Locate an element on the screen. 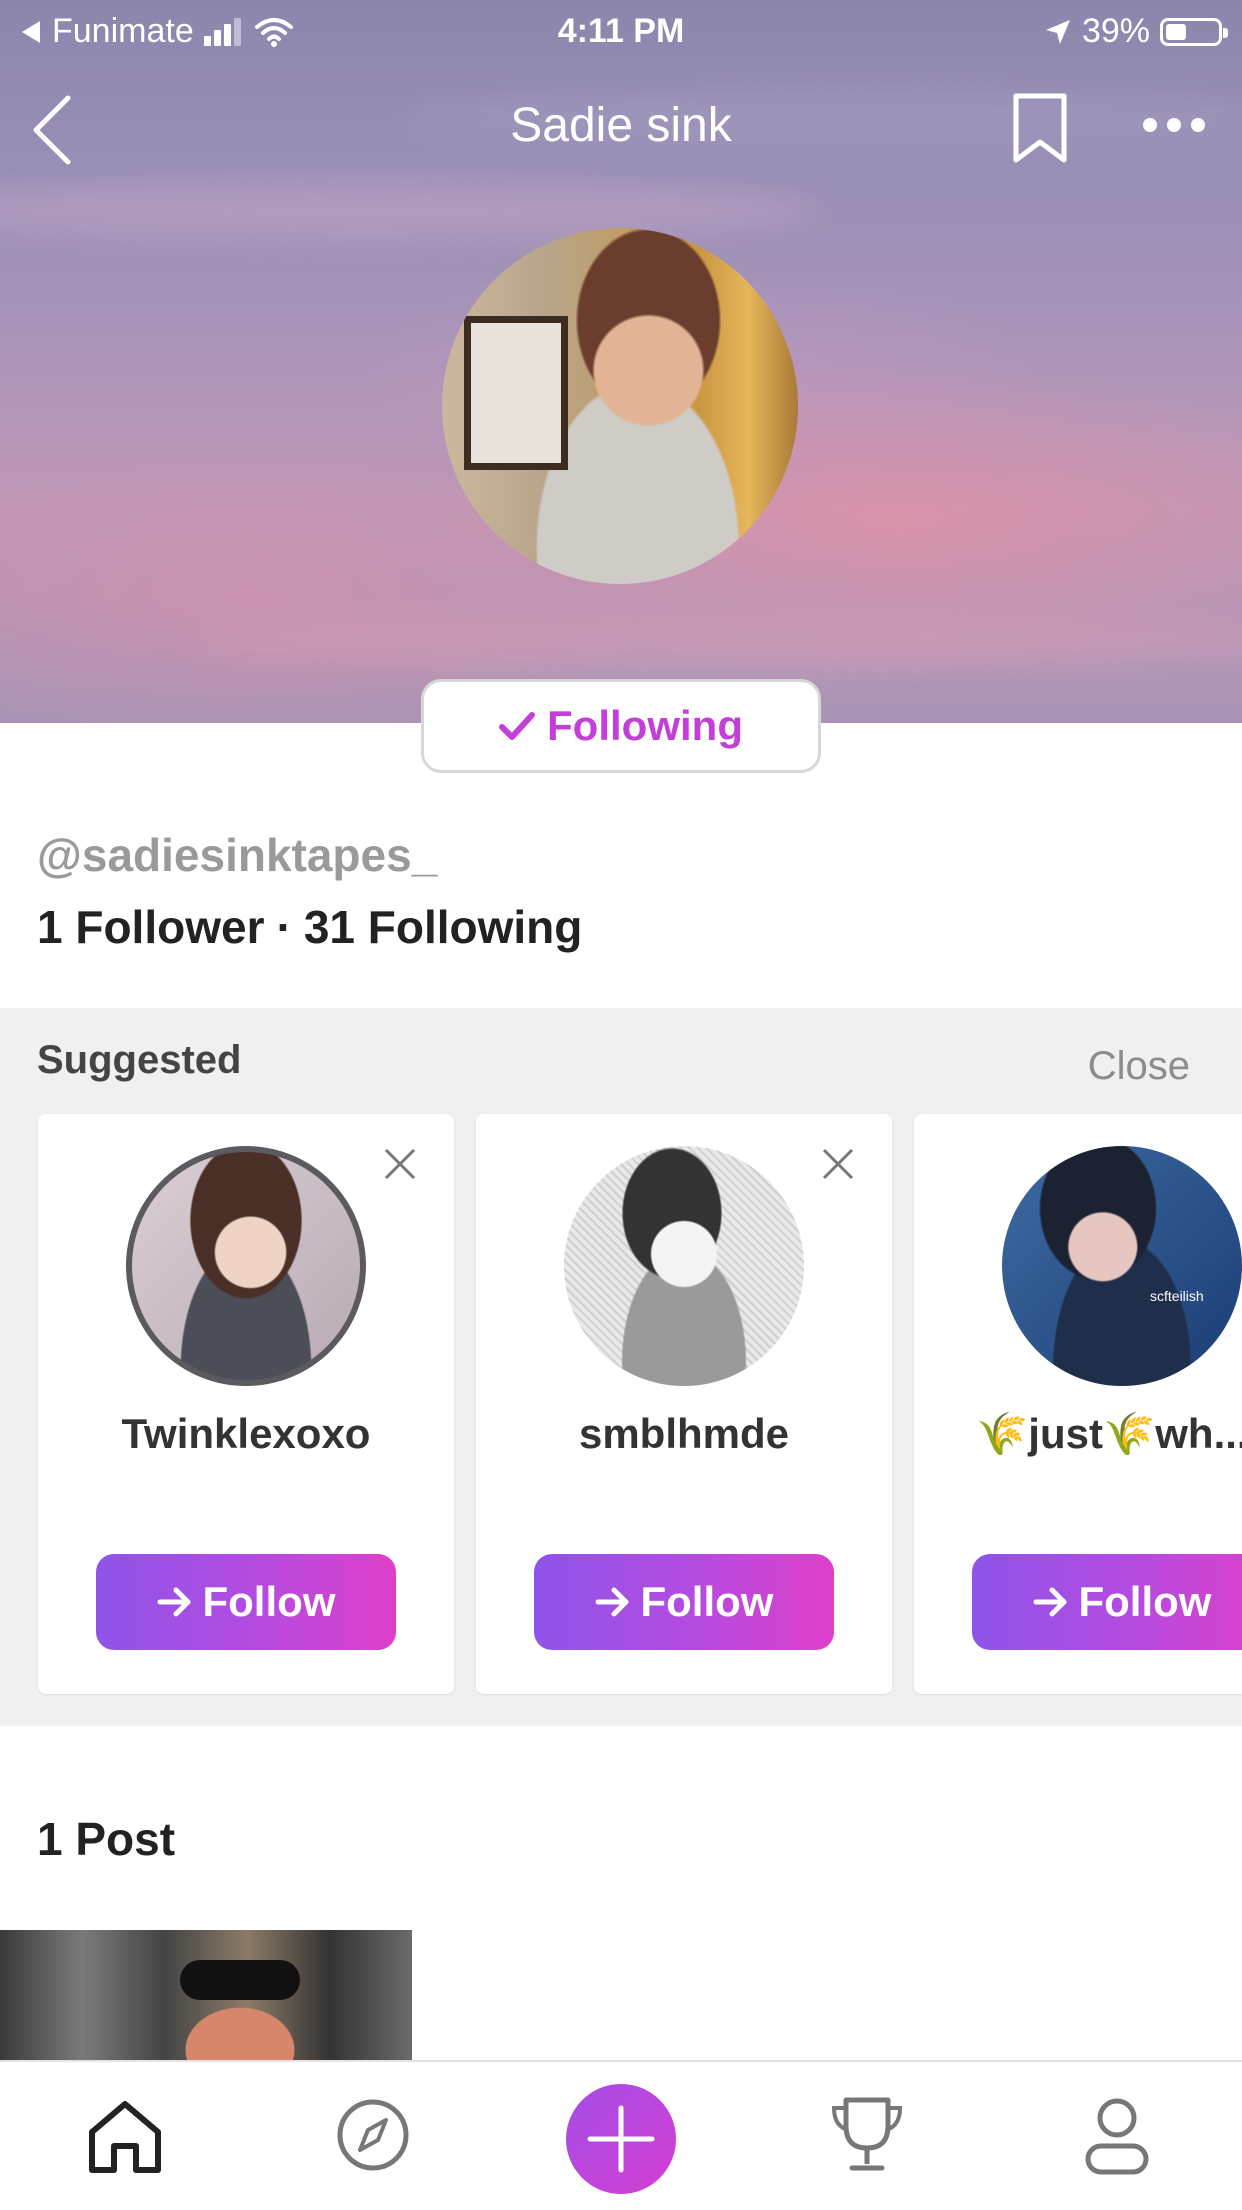 The width and height of the screenshot is (1242, 2210). username-handle: @sadiesinktapes_ is located at coordinates (237, 855).